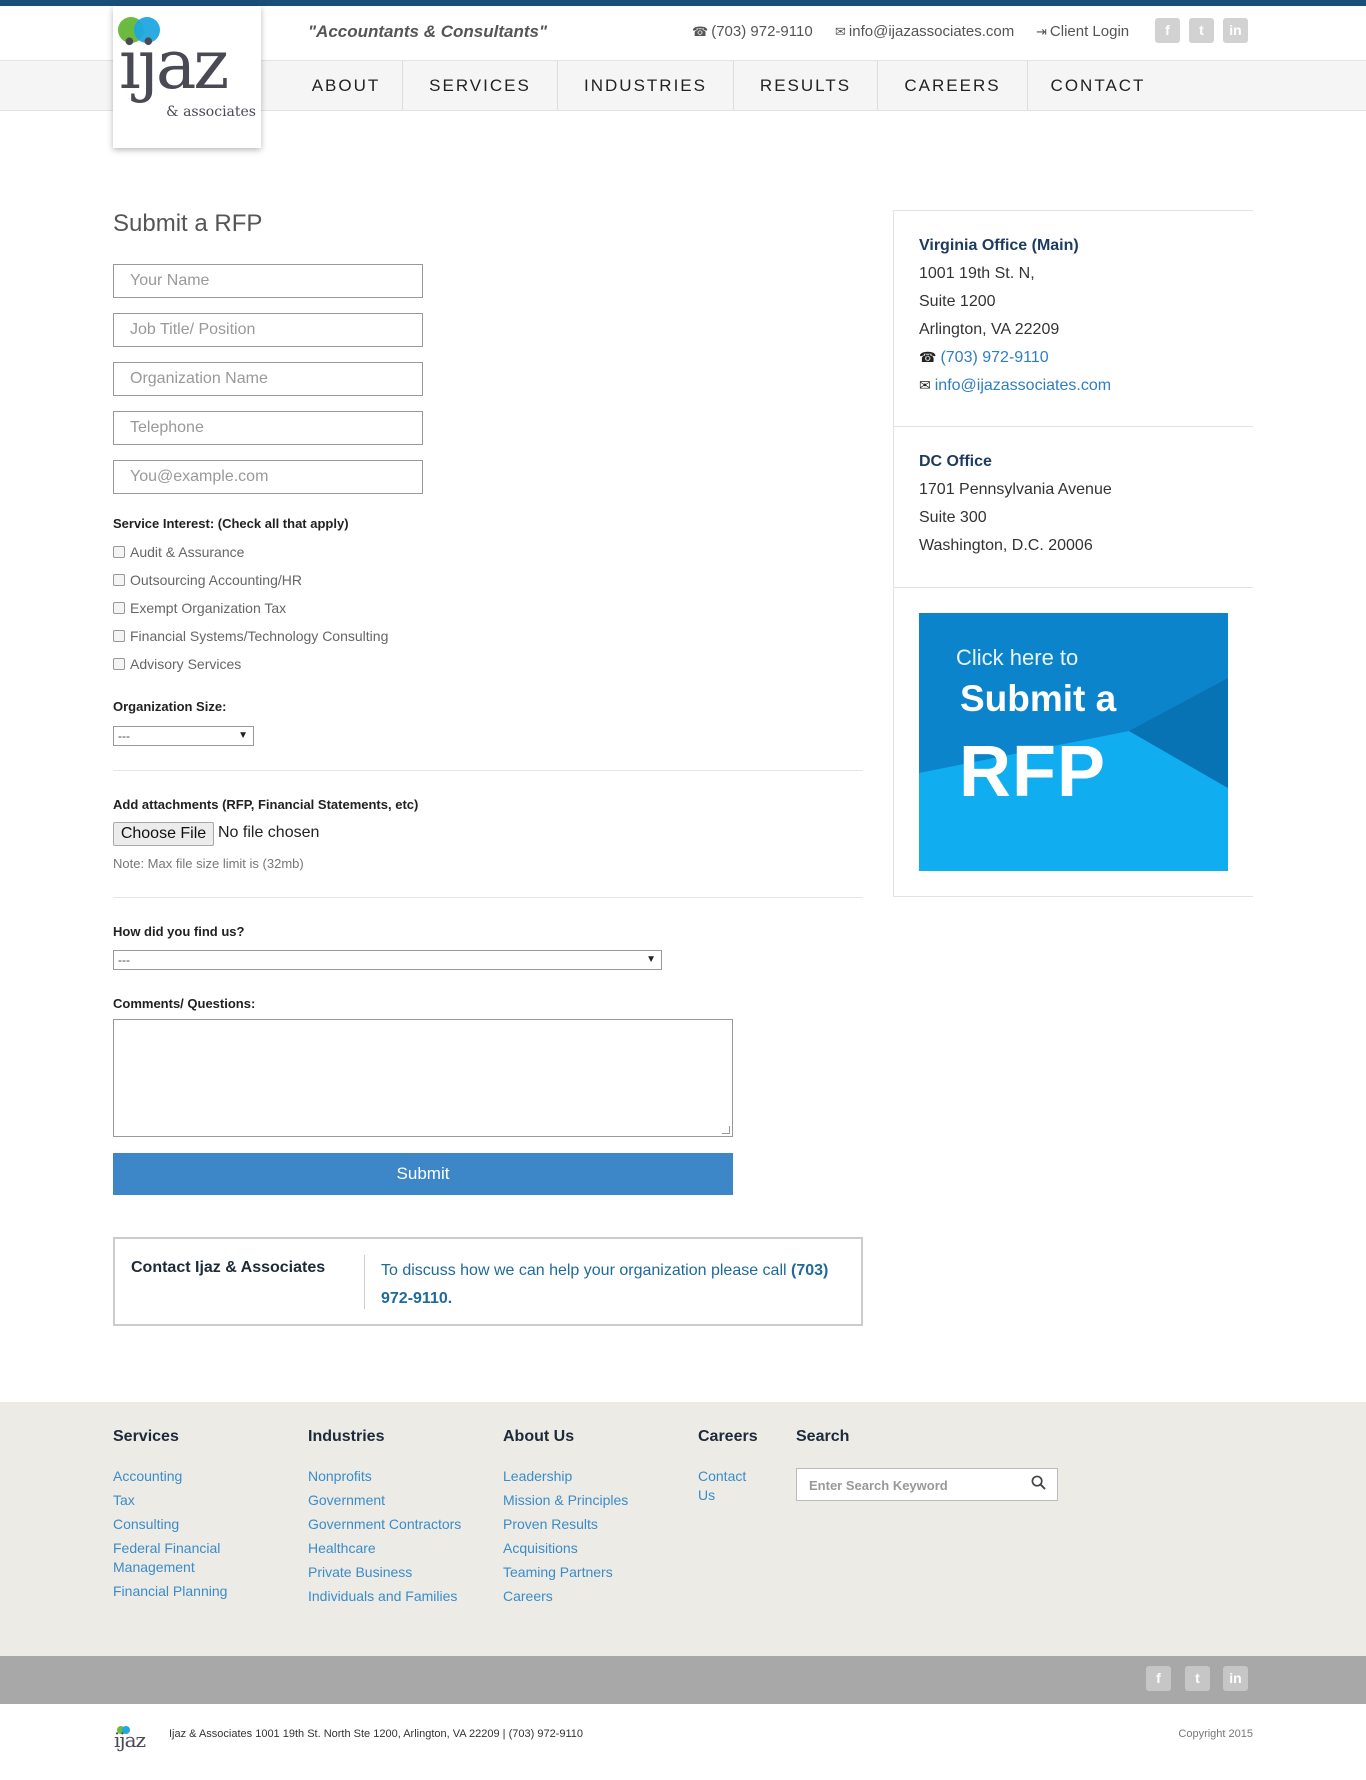  I want to click on footer-bottom, so click(683, 1742).